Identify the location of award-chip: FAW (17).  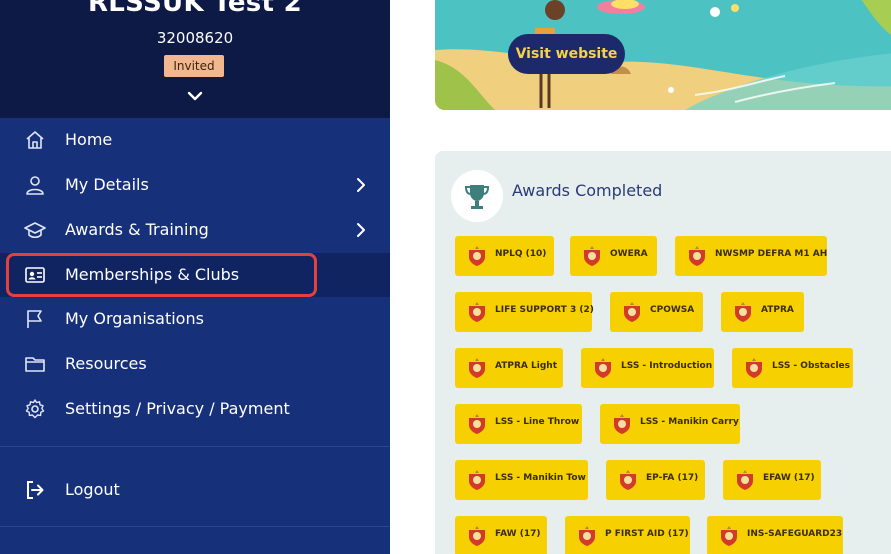
(501, 535).